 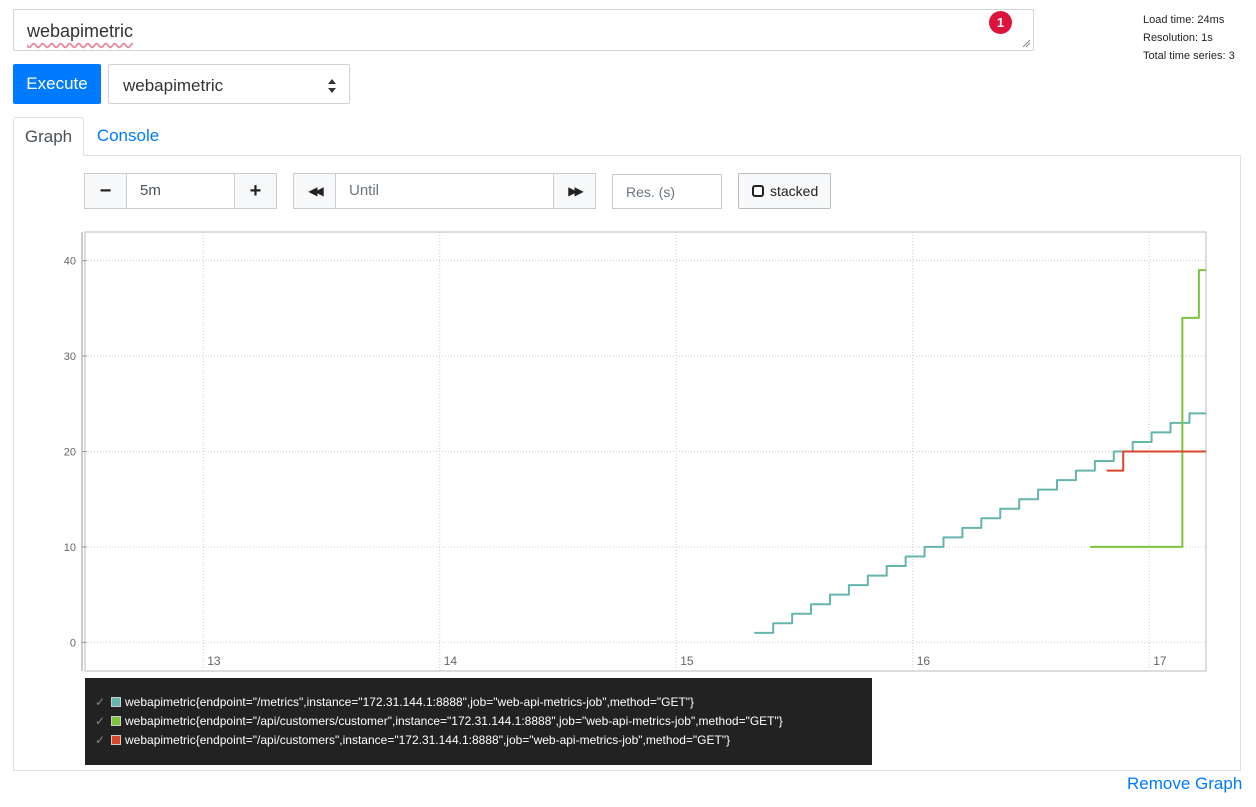 I want to click on x-tick-label: 15, so click(x=687, y=661).